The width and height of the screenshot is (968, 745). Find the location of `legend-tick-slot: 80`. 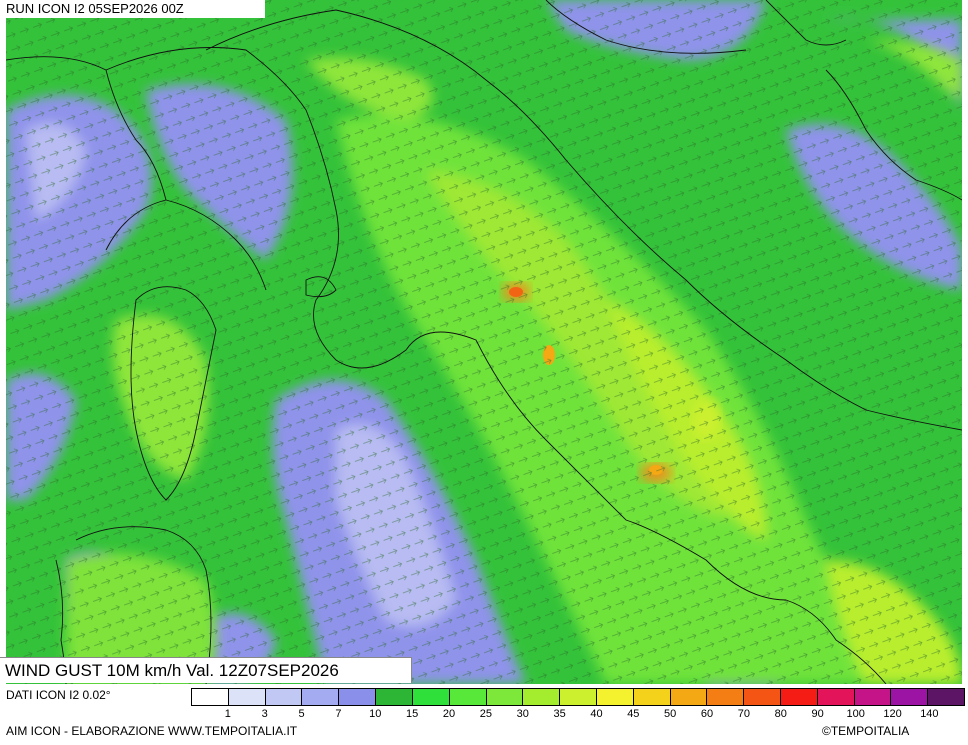

legend-tick-slot: 80 is located at coordinates (765, 715).